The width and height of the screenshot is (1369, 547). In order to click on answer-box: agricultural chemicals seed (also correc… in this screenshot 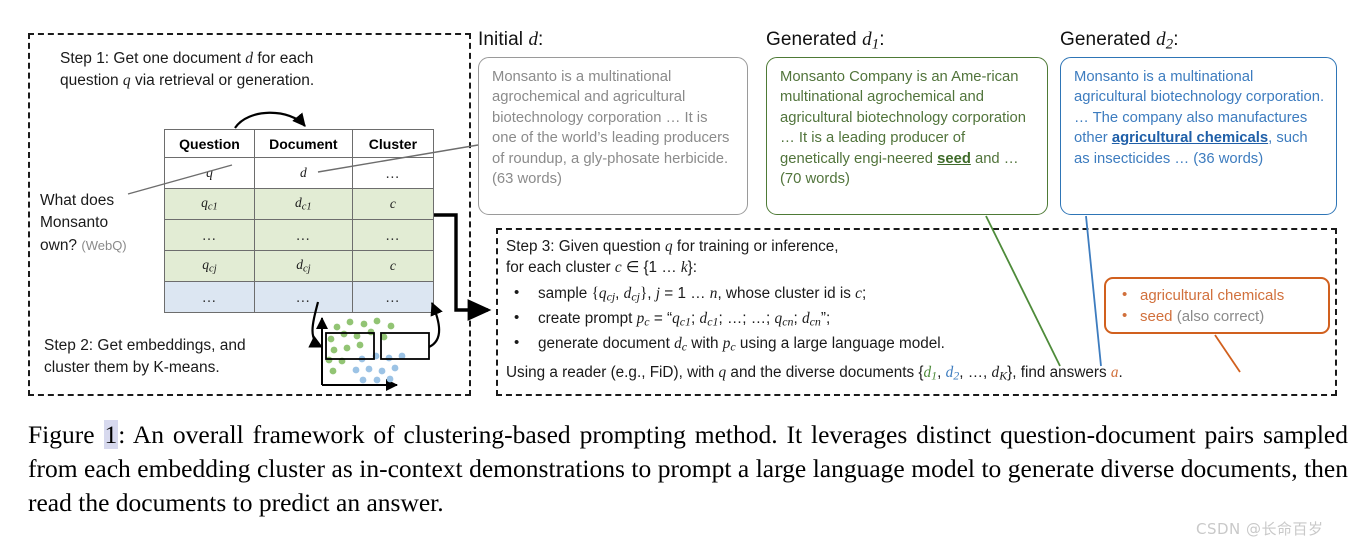, I will do `click(1217, 305)`.